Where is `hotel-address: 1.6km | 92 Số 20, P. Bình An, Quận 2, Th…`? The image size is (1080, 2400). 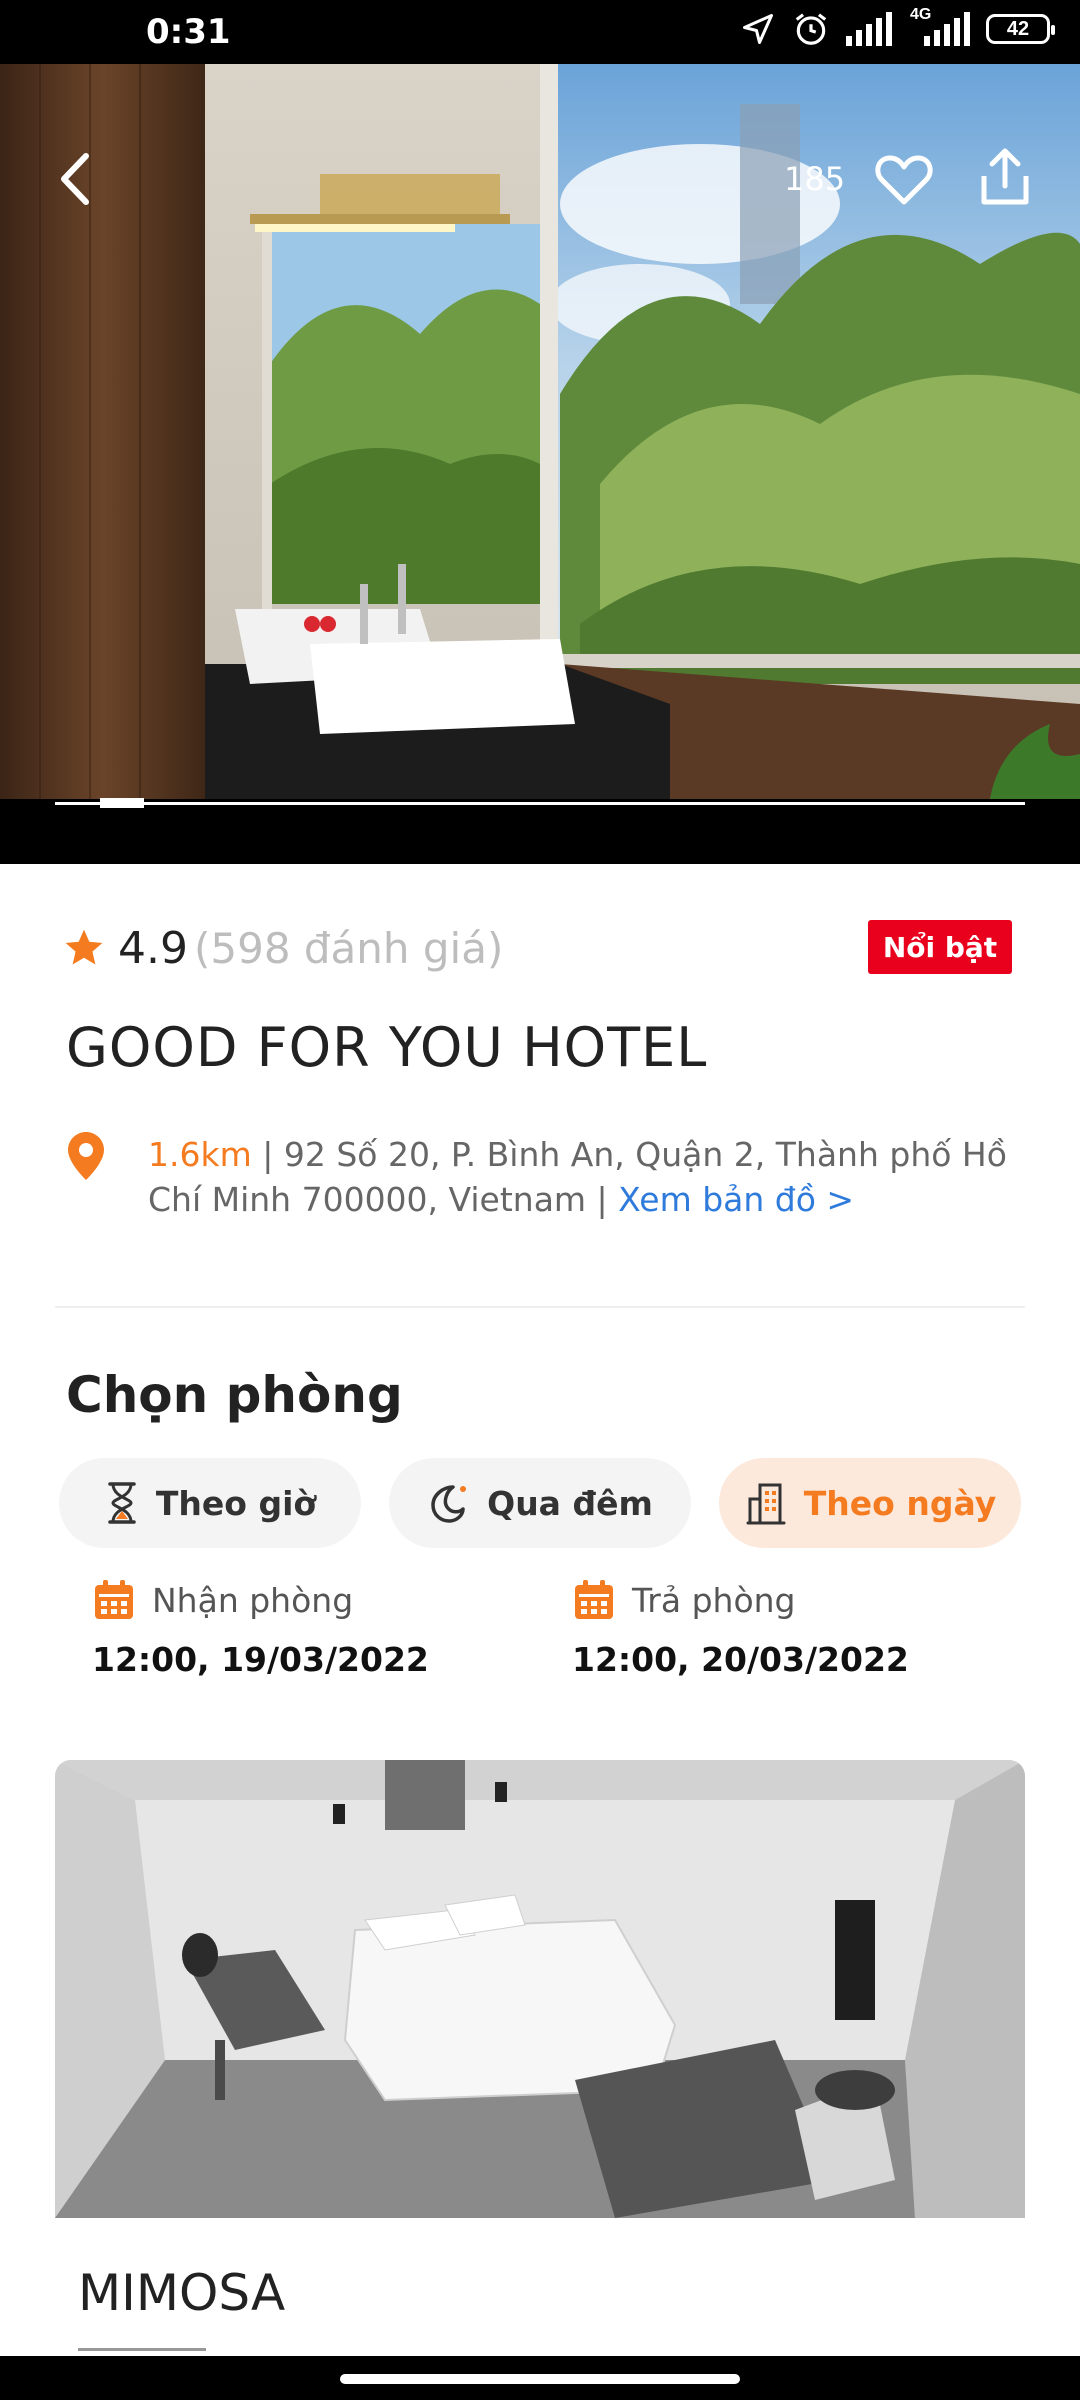
hotel-address: 1.6km | 92 Số 20, P. Bình An, Quận 2, Th… is located at coordinates (588, 1177).